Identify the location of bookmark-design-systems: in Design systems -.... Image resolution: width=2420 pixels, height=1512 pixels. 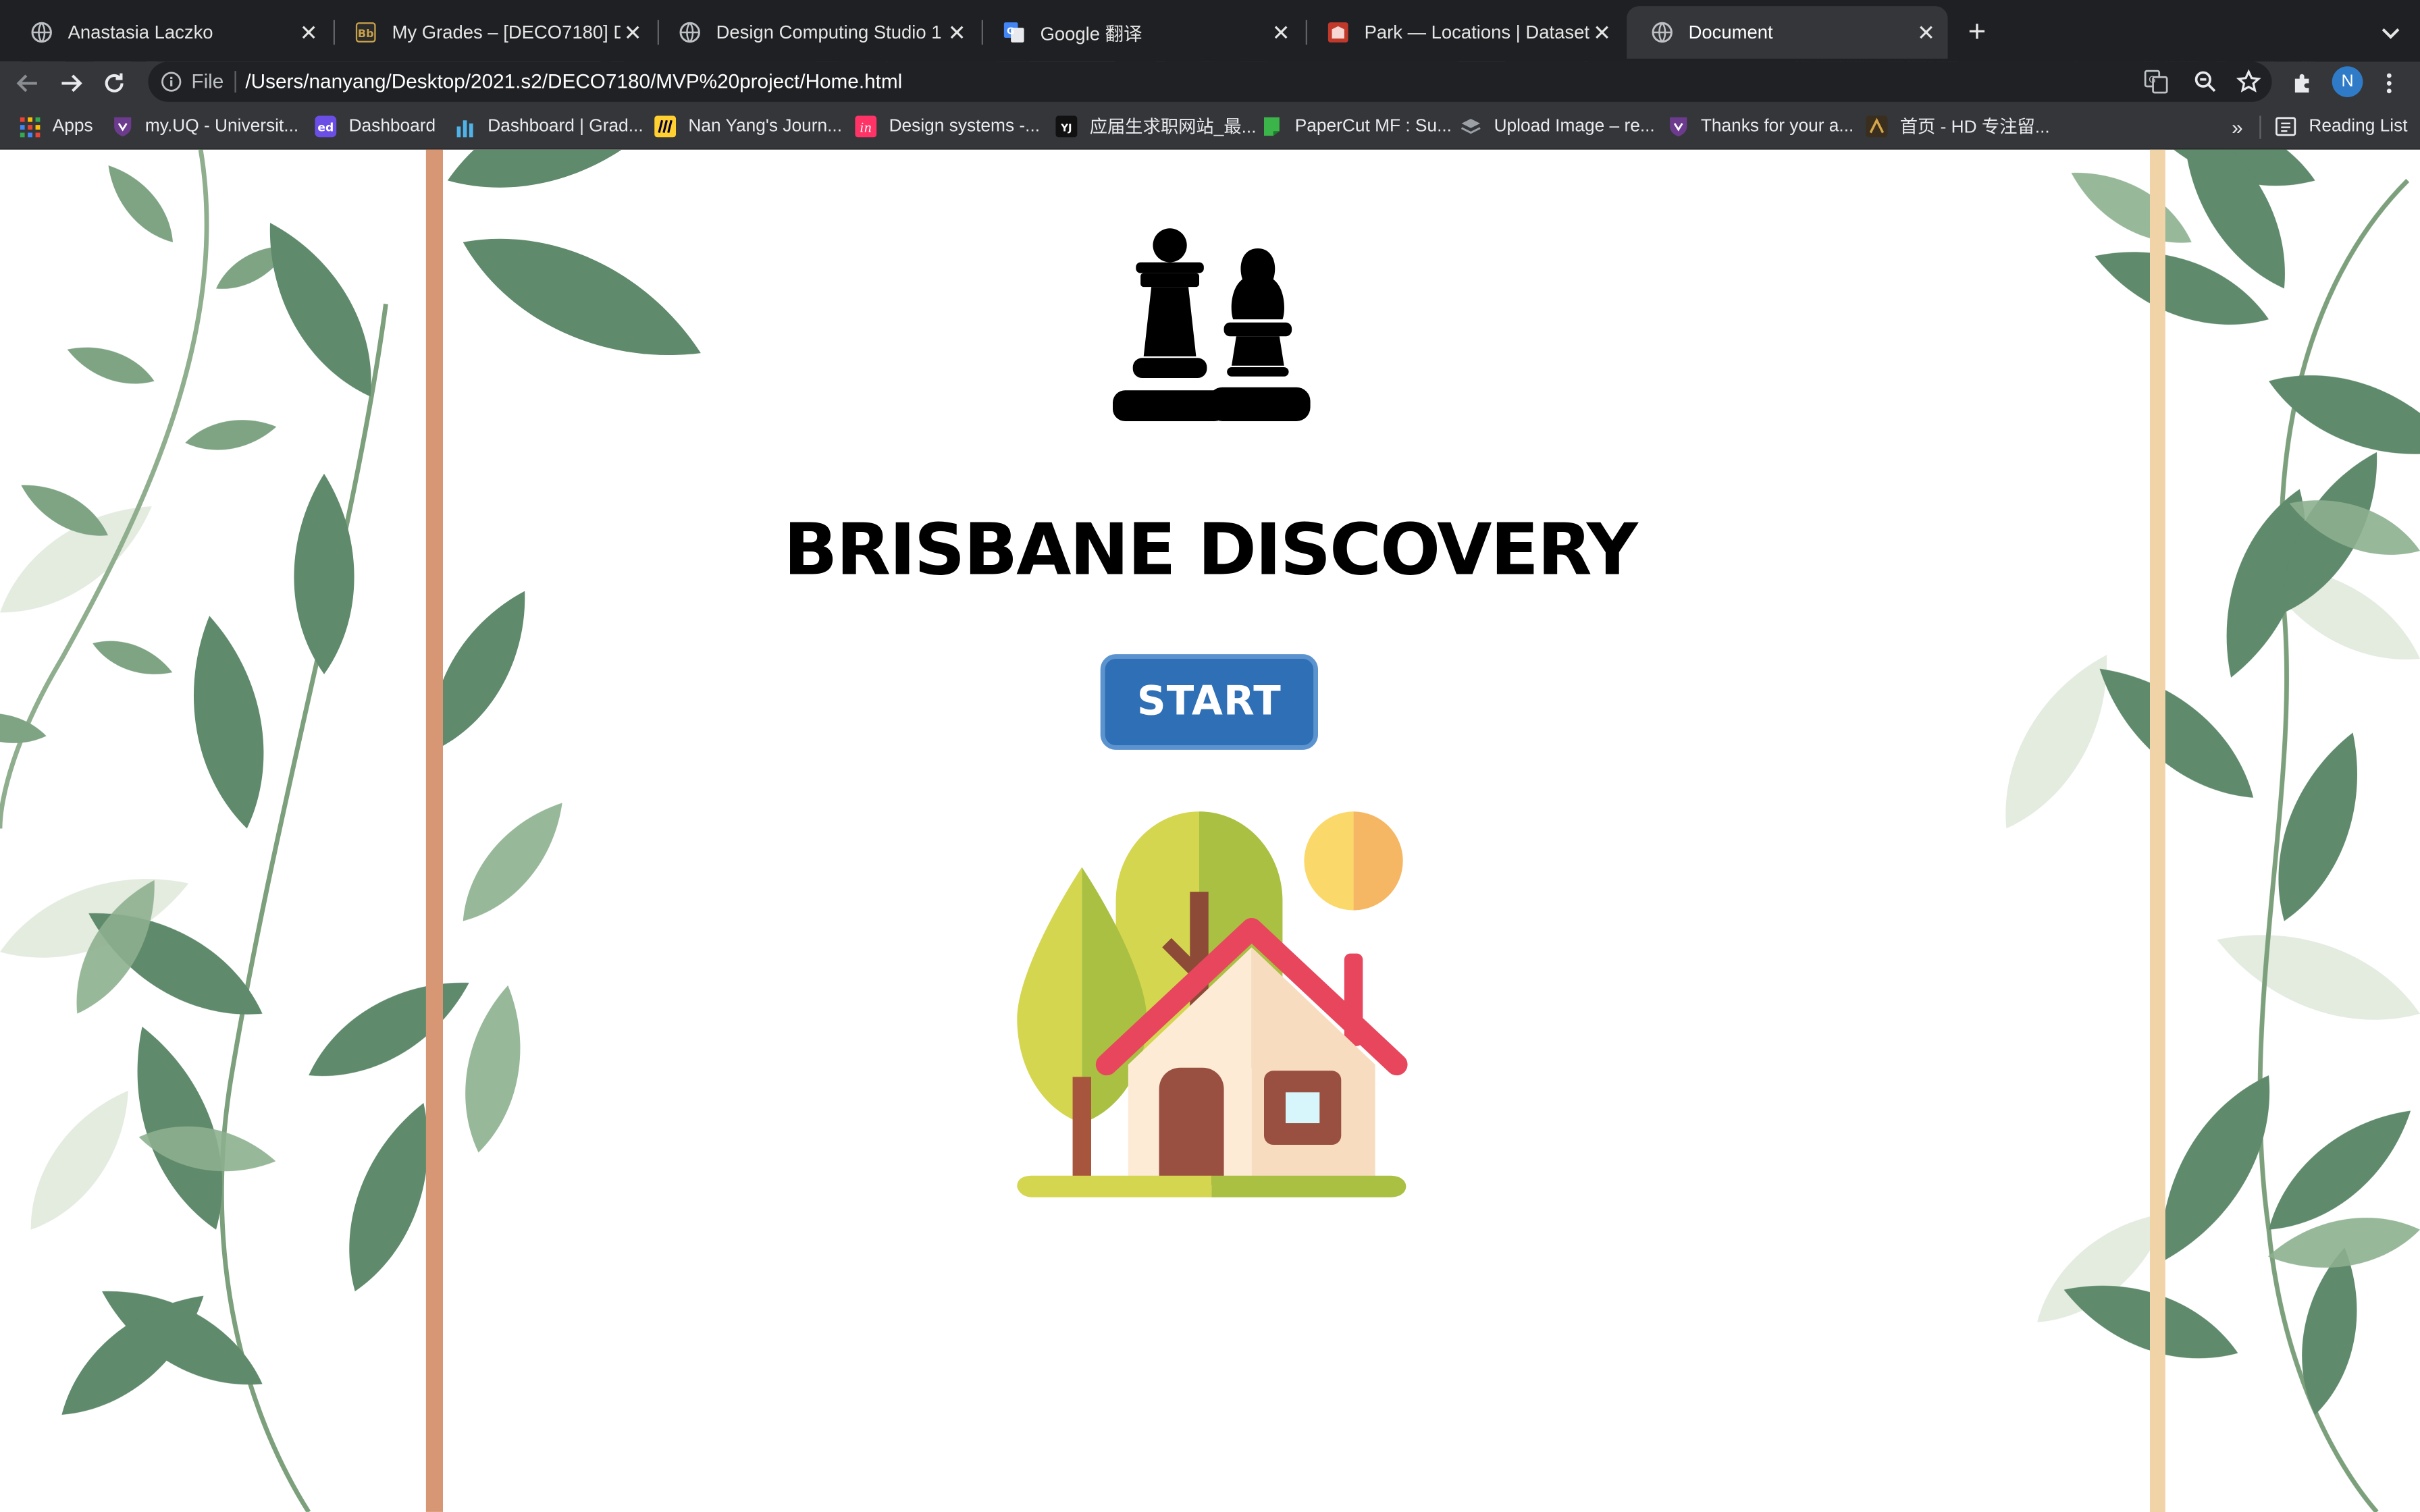
(947, 126).